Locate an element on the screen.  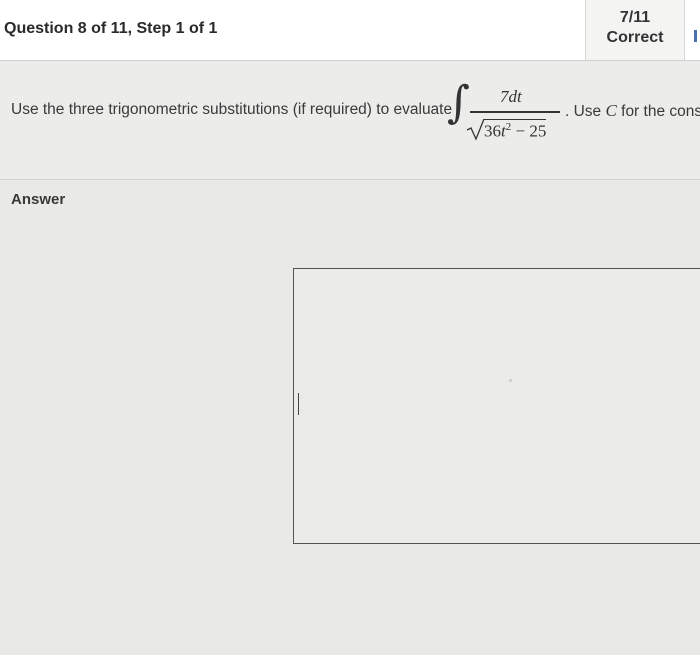
integral-denominator: 36t2 − 25 is located at coordinates (515, 130).